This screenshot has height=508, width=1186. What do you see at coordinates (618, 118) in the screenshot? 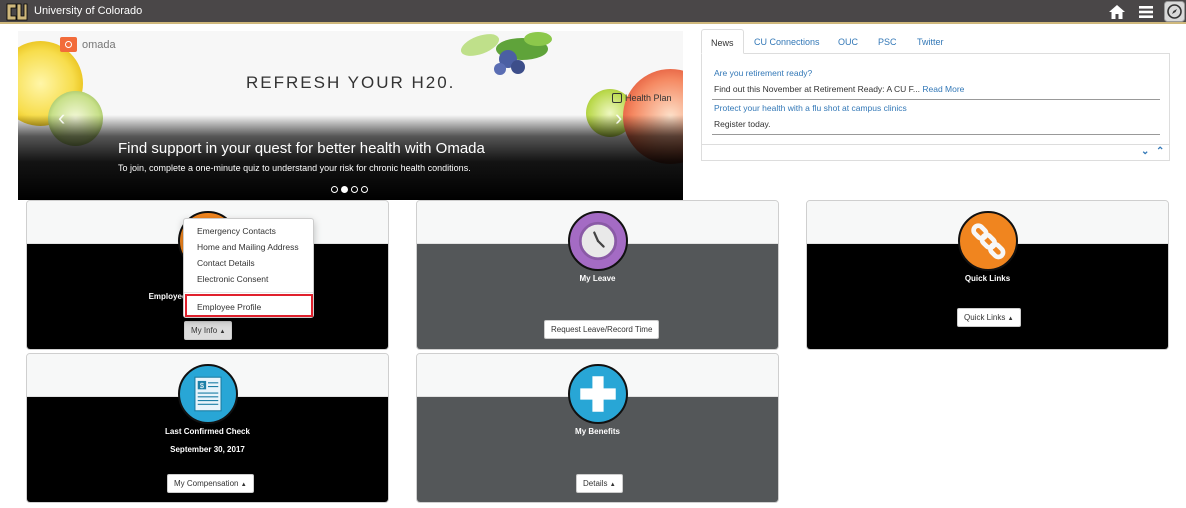
I see `carousel-next-icon: ›` at bounding box center [618, 118].